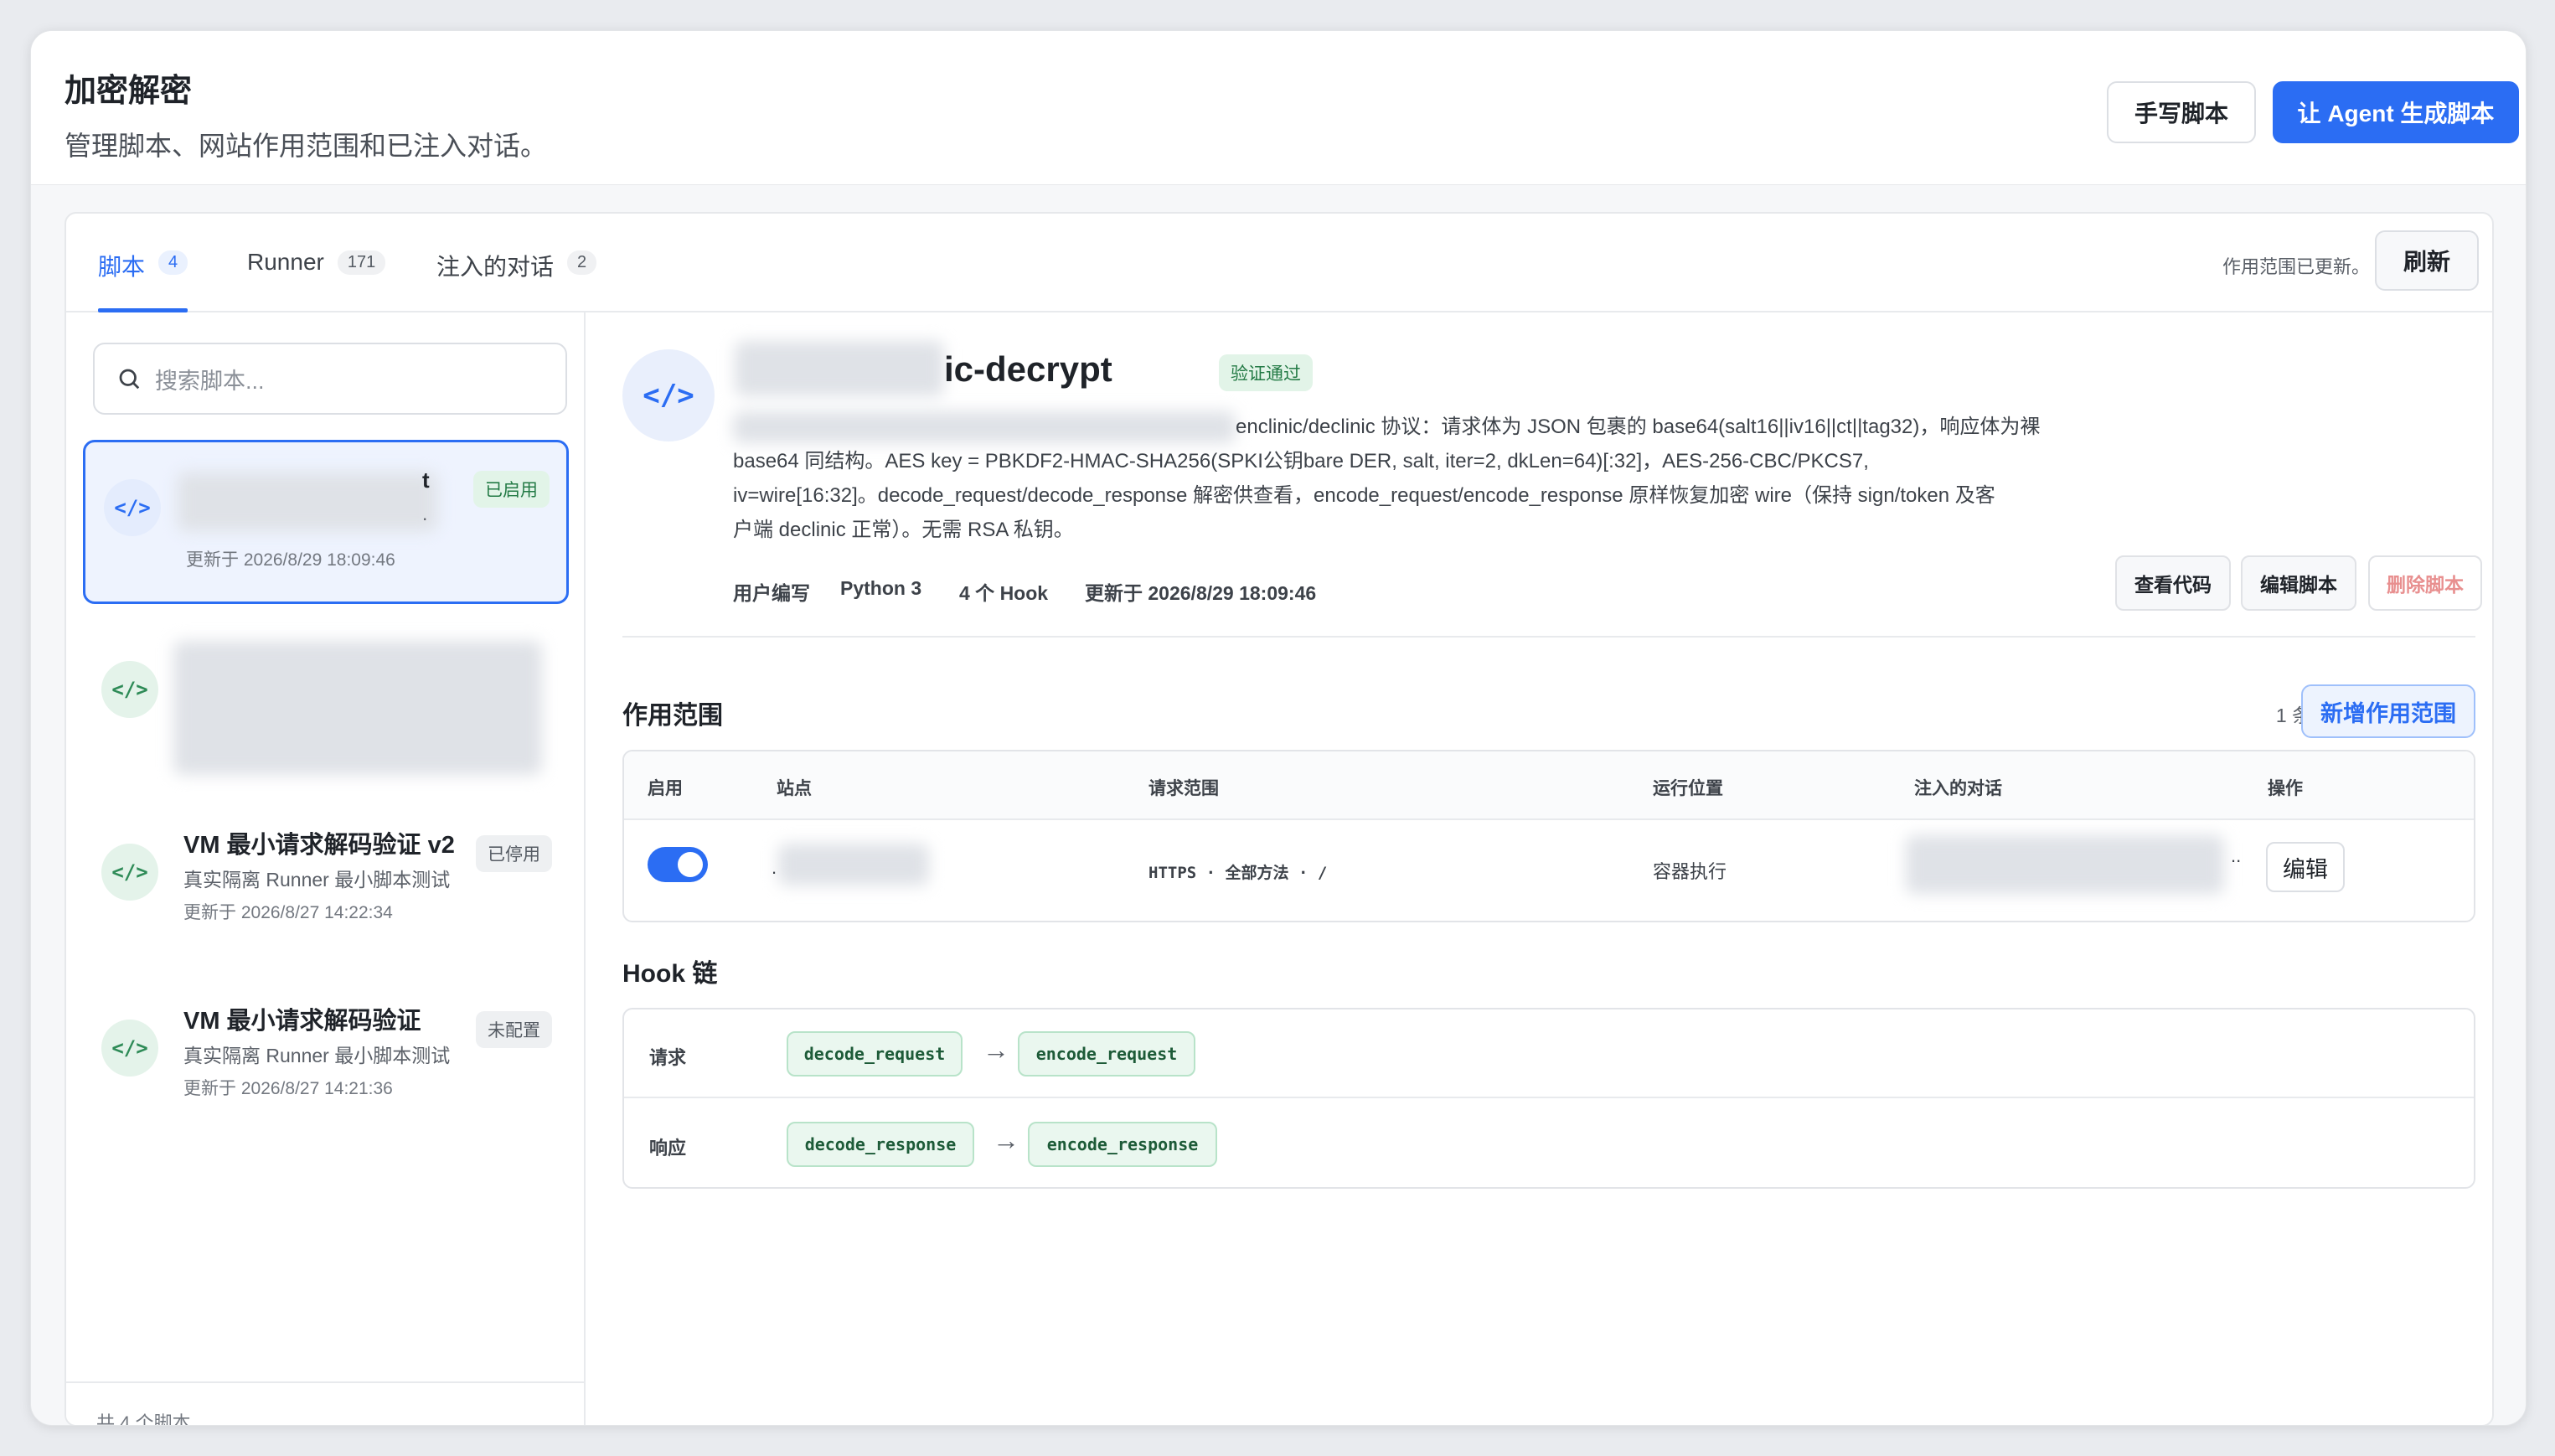  I want to click on language-meta: Python 3, so click(881, 588).